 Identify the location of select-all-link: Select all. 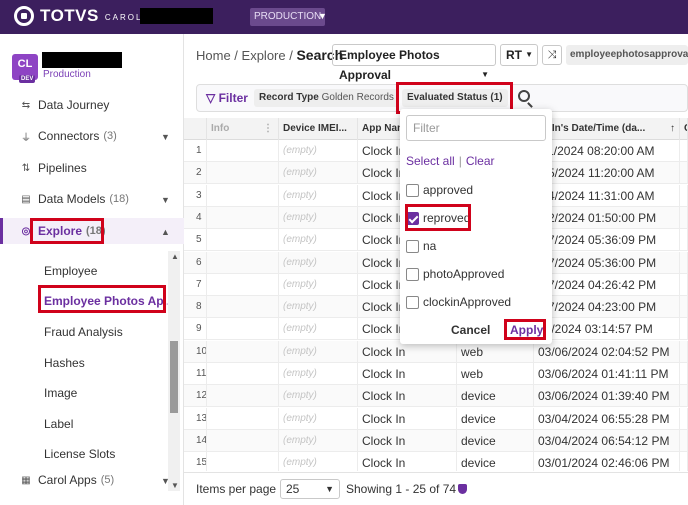
(430, 161).